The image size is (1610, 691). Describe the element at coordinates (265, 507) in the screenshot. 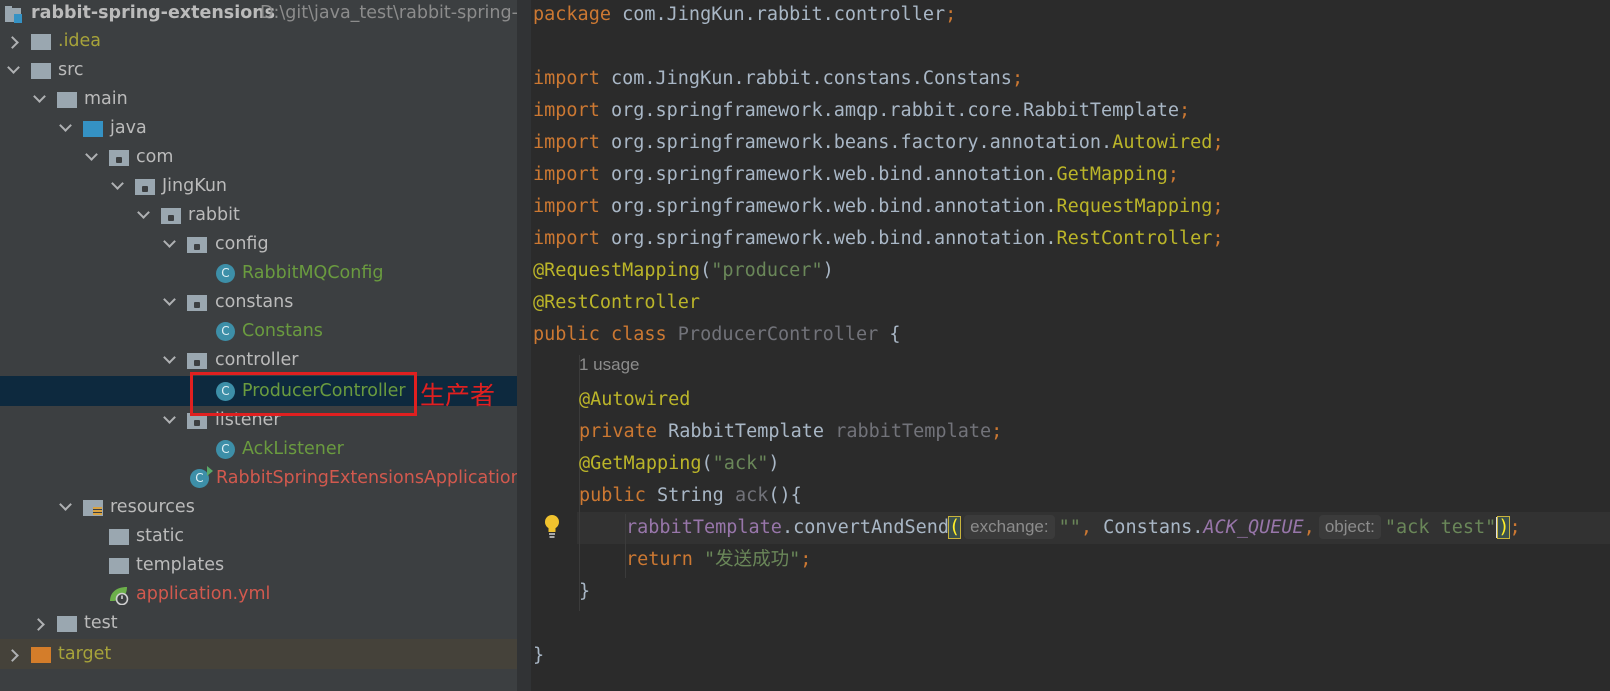

I see `tree-item-resources: resources` at that location.